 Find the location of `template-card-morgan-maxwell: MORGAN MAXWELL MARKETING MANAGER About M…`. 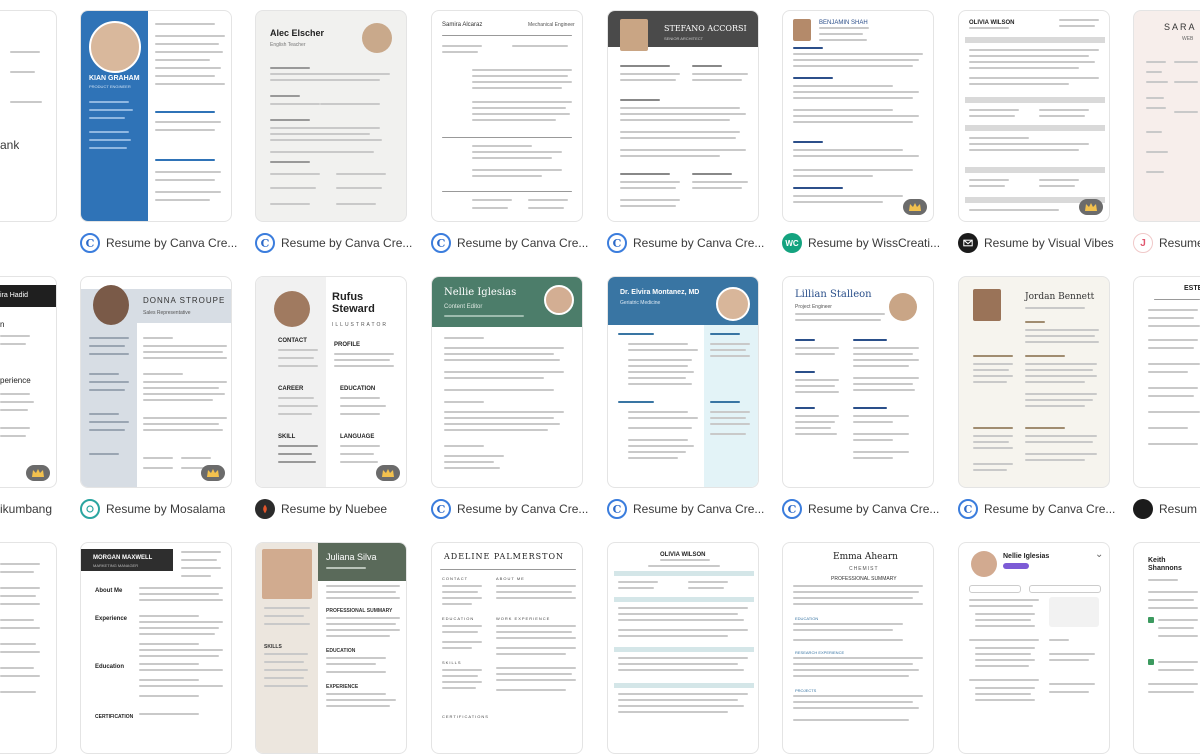

template-card-morgan-maxwell: MORGAN MAXWELL MARKETING MANAGER About M… is located at coordinates (156, 648).